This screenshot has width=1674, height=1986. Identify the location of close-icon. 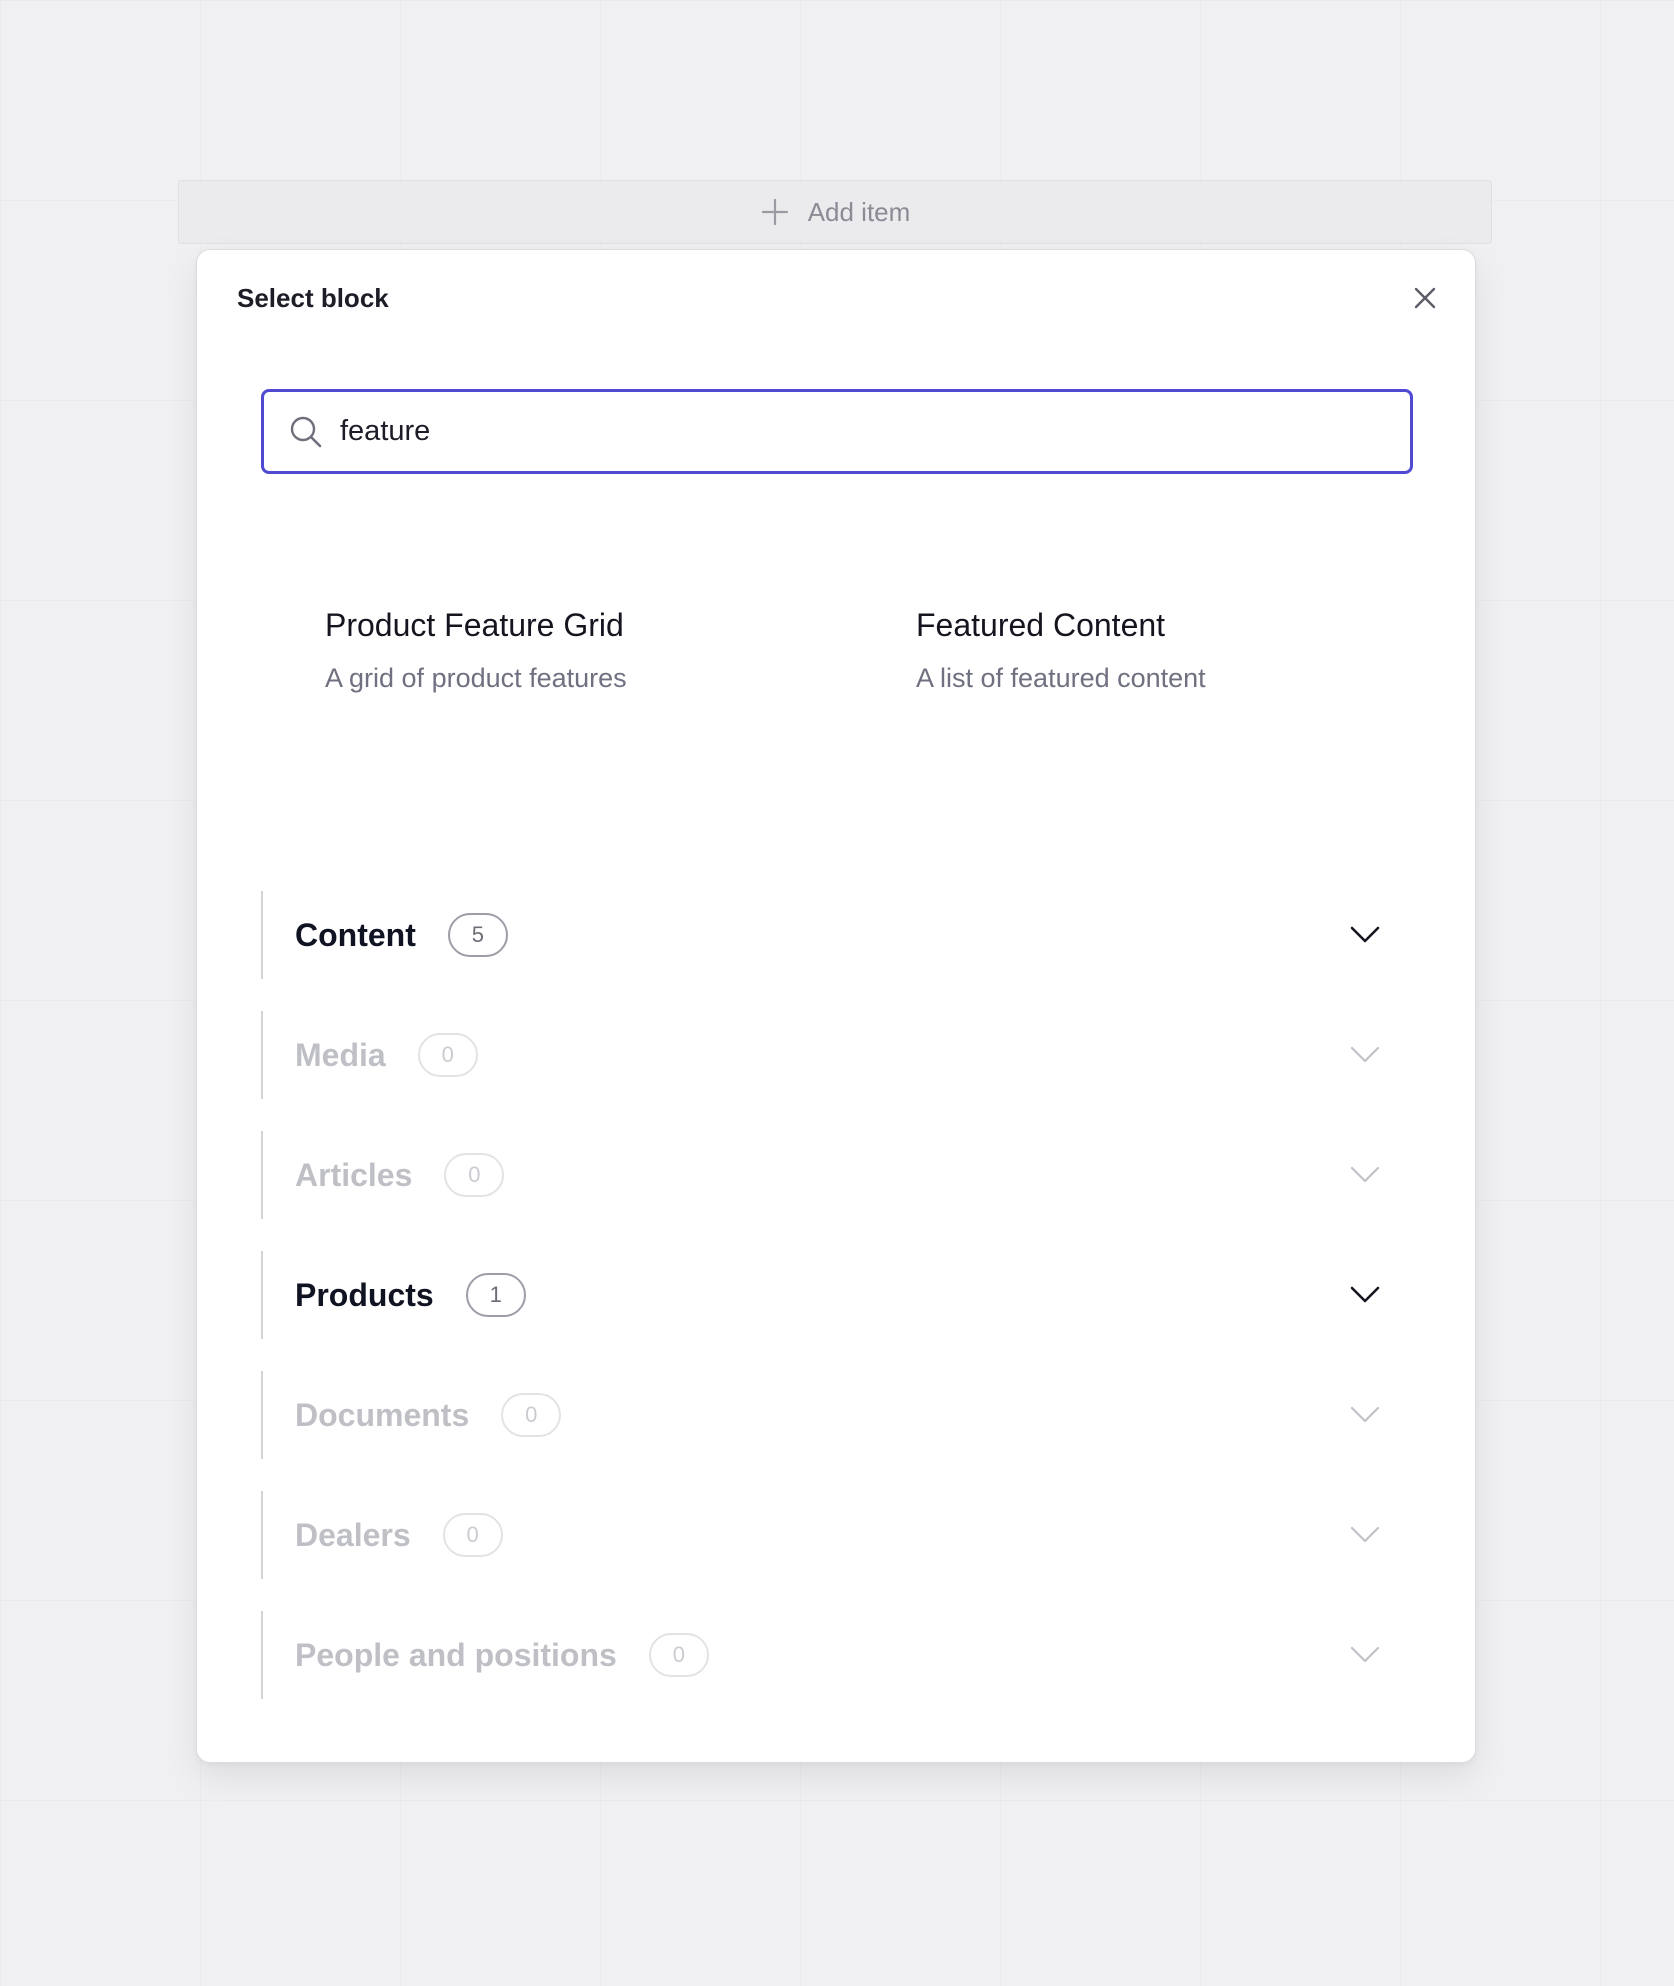
(1425, 298).